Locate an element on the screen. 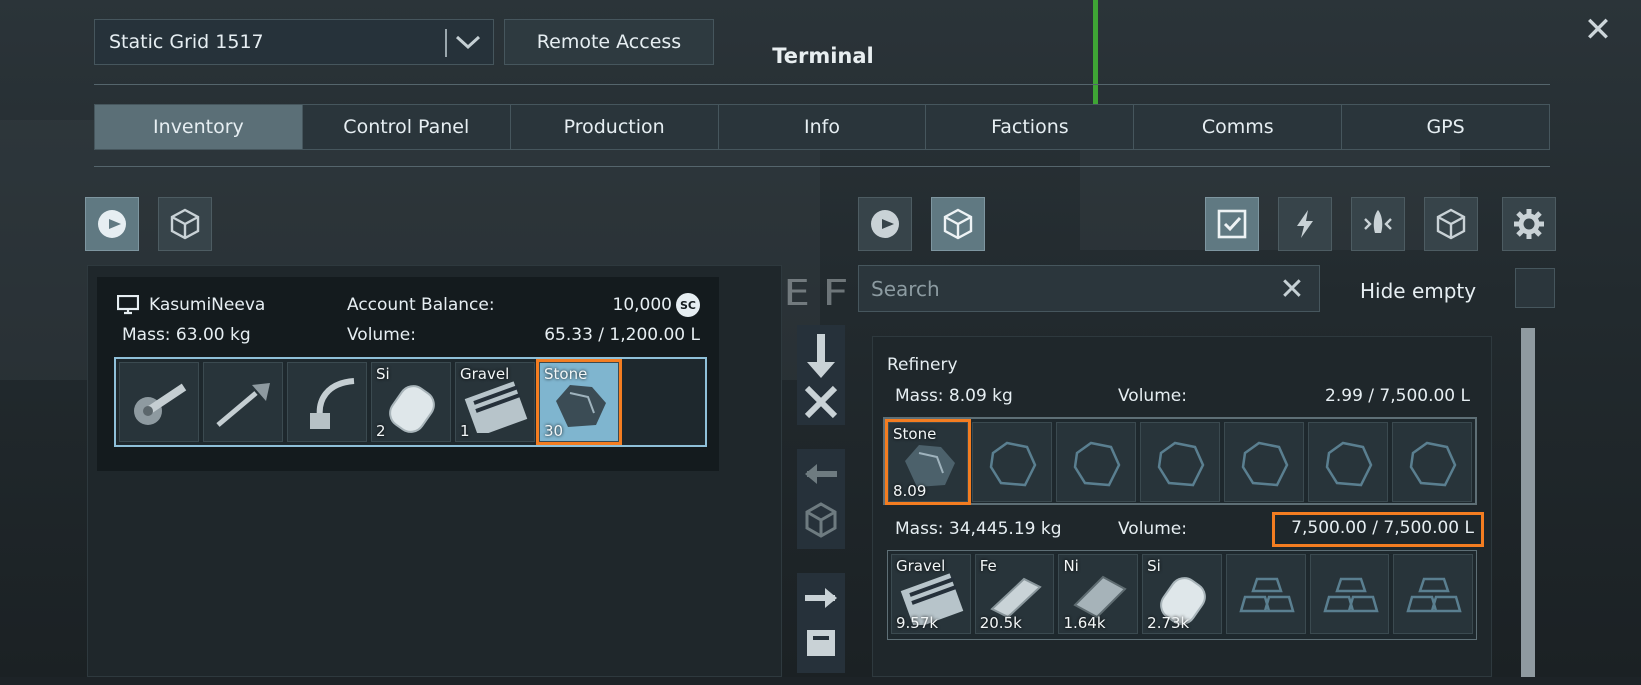 The height and width of the screenshot is (685, 1641). filter-thrusters-button is located at coordinates (1378, 224).